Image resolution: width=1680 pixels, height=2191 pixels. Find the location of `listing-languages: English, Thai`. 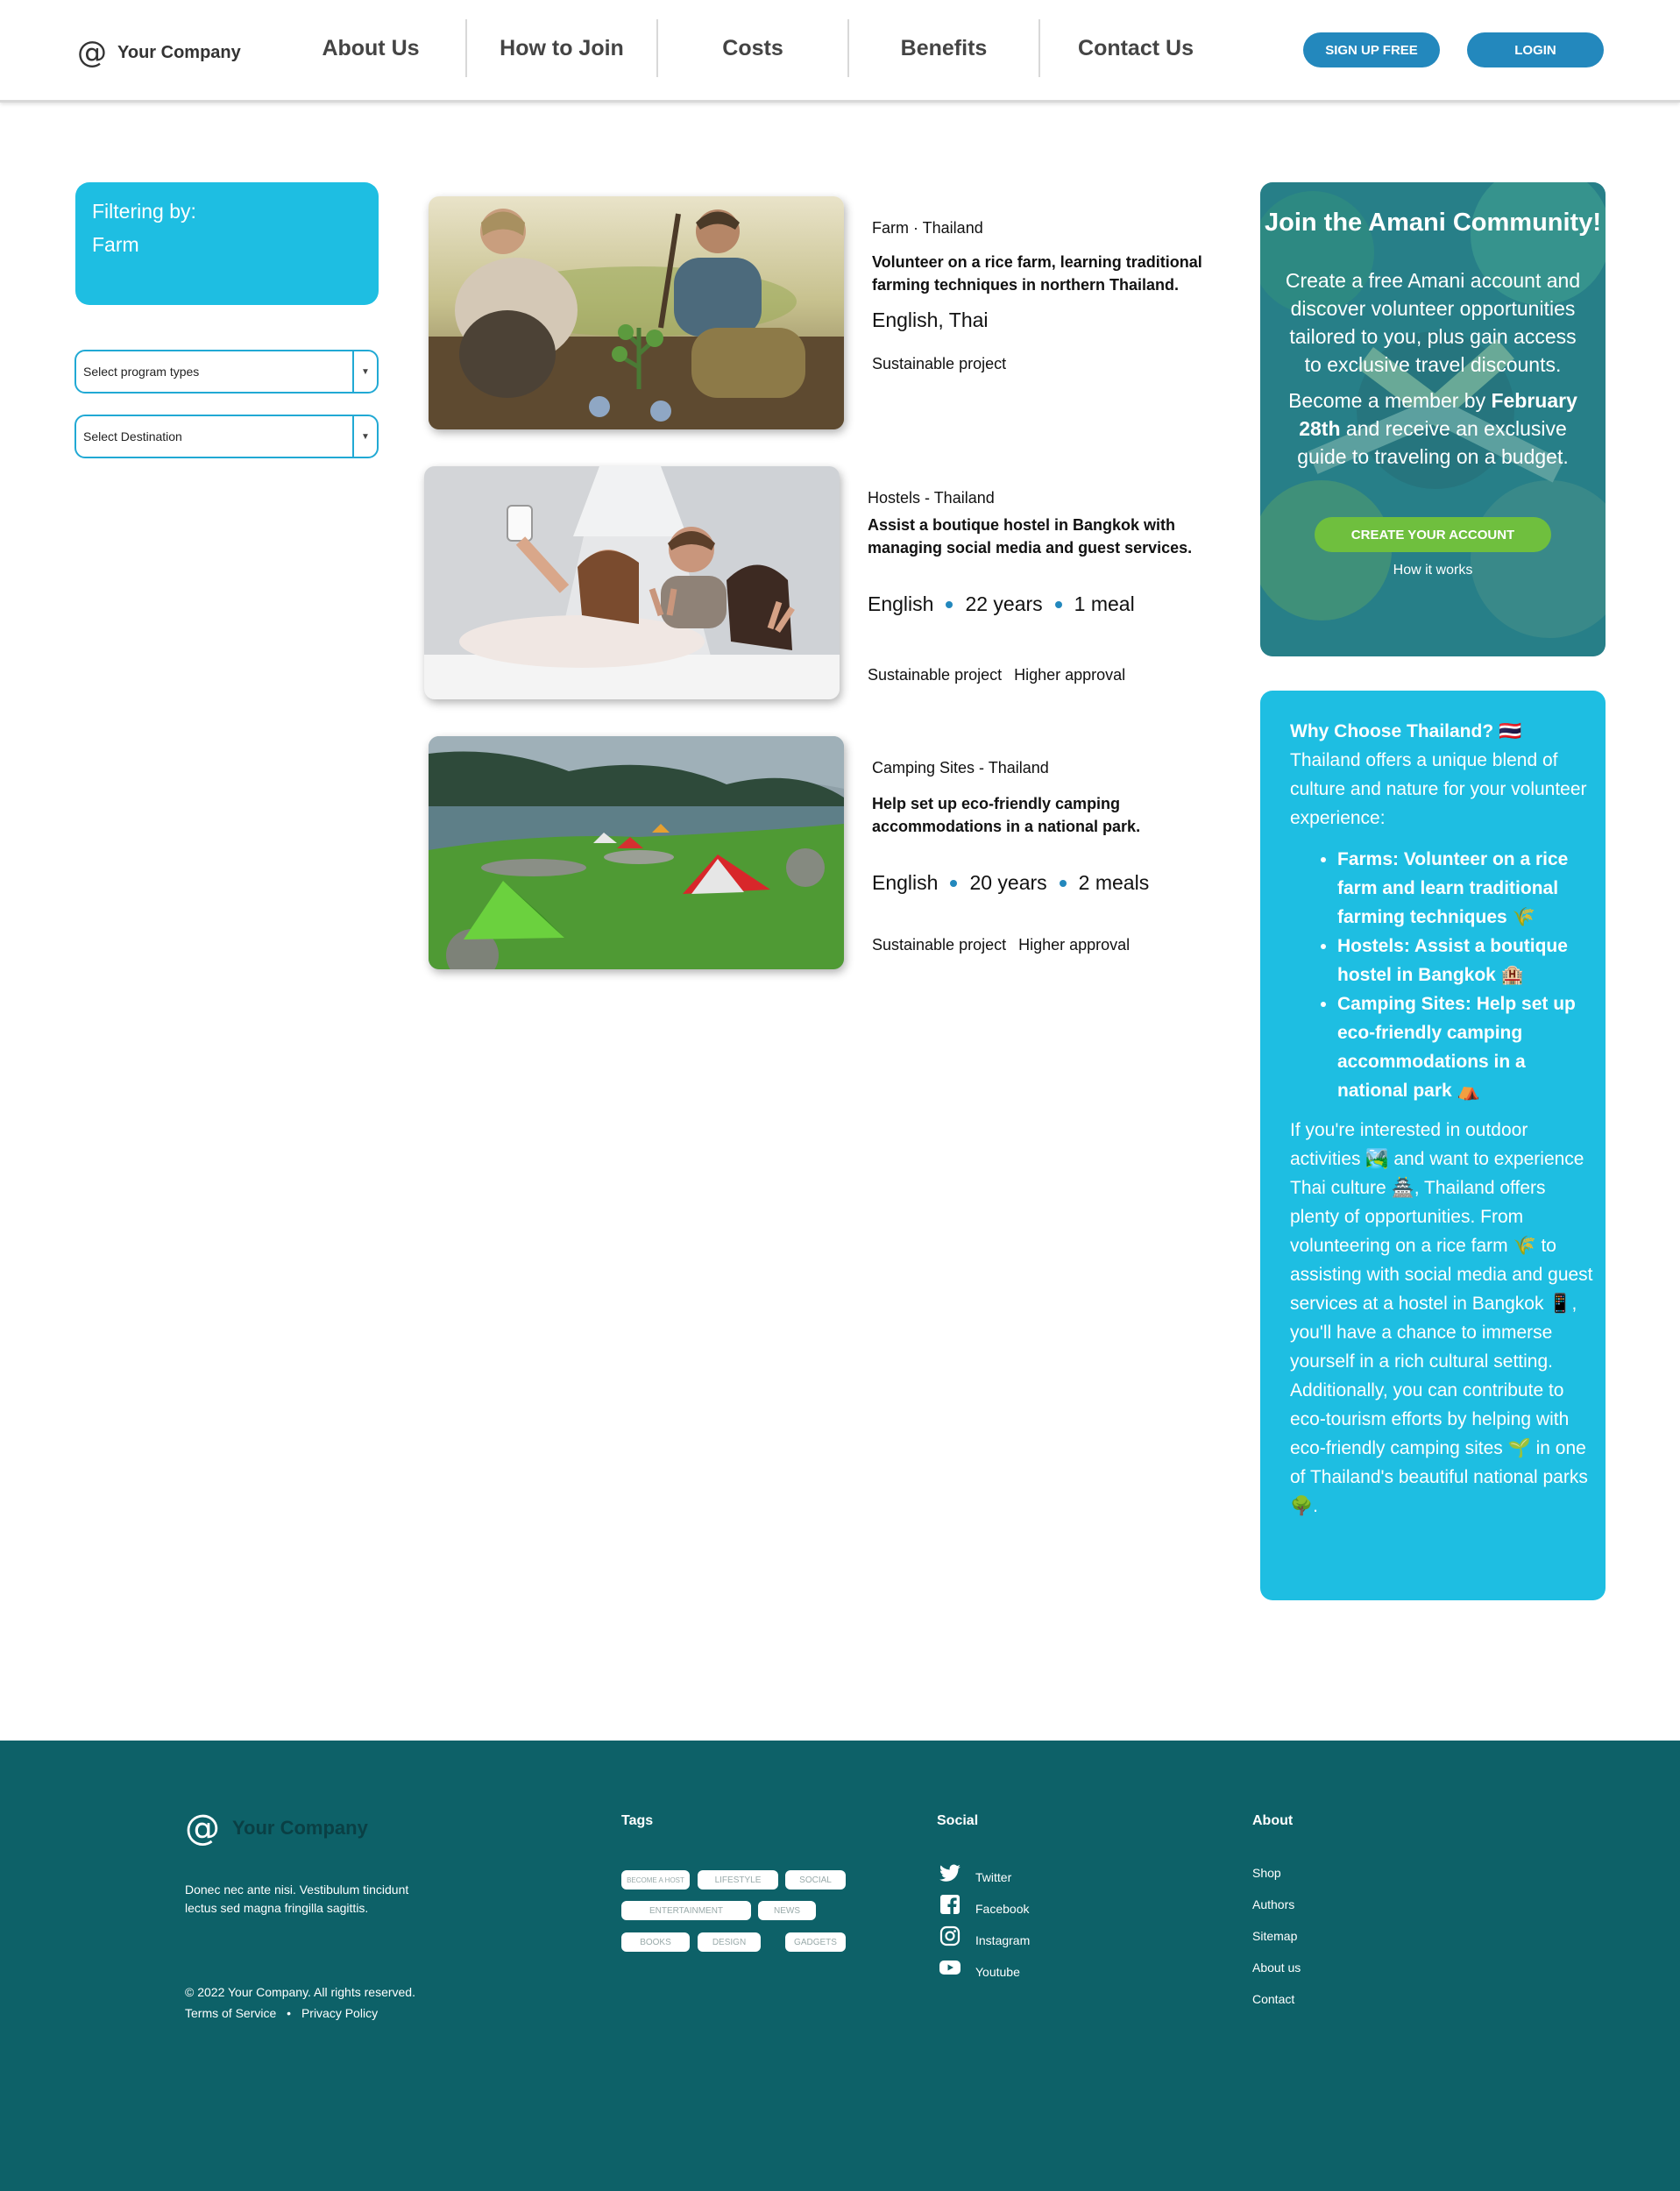

listing-languages: English, Thai is located at coordinates (930, 319).